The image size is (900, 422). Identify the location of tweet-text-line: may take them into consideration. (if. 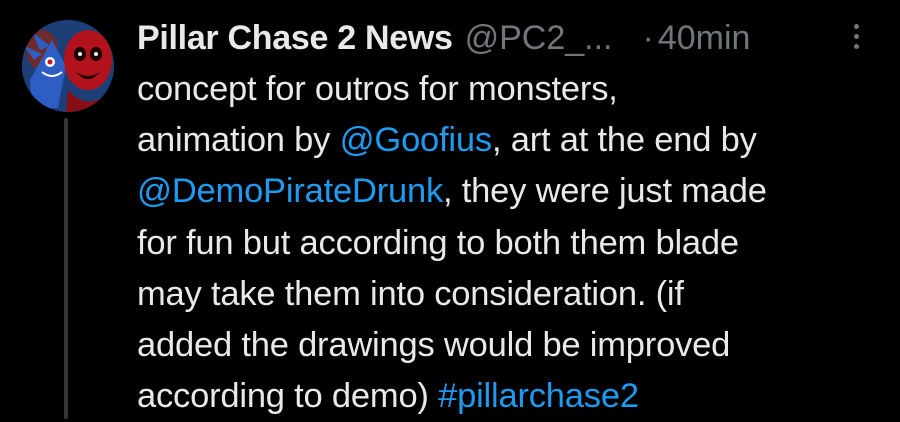
(507, 294).